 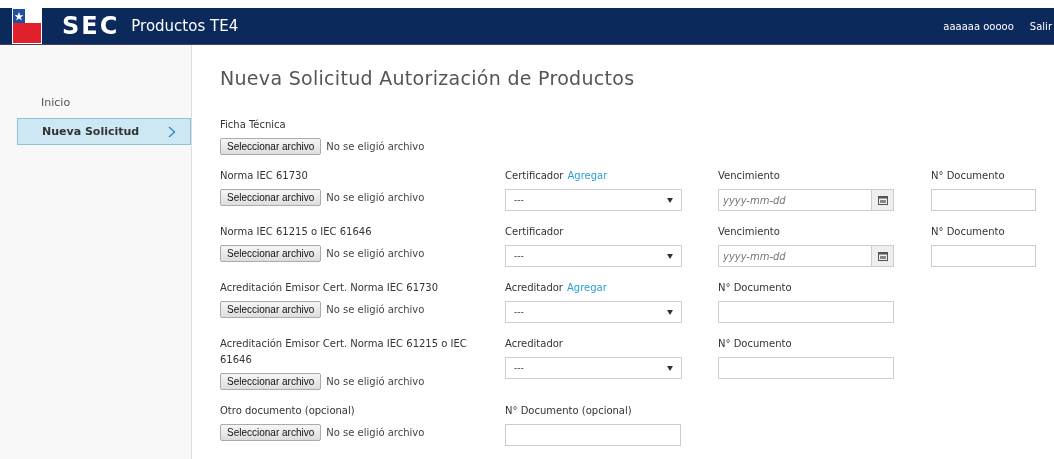 What do you see at coordinates (330, 288) in the screenshot?
I see `field-label: Acreditación Emisor Cert. Norma IEC 61730` at bounding box center [330, 288].